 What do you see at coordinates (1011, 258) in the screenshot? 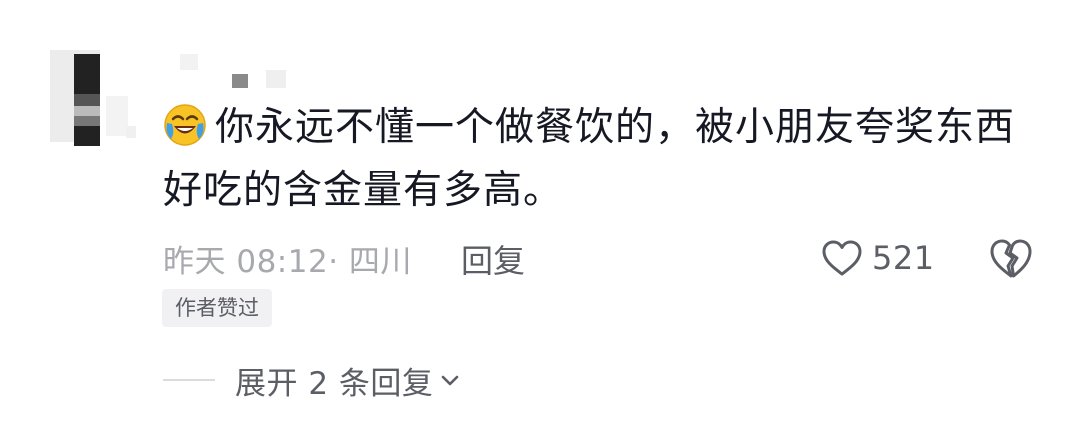
I see `broken-heart-icon` at bounding box center [1011, 258].